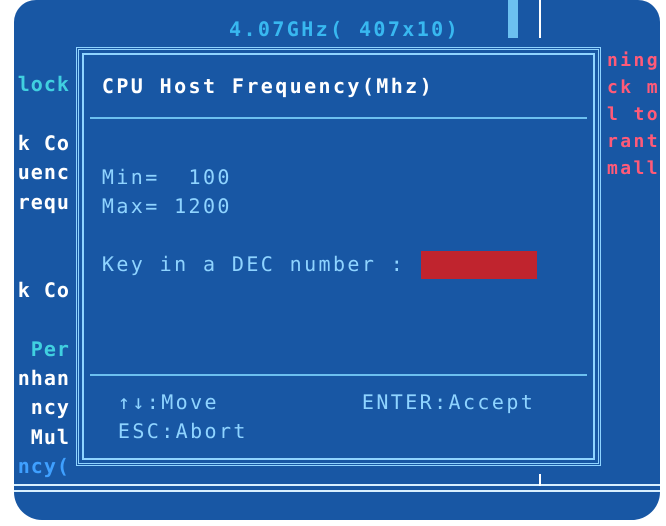  What do you see at coordinates (50, 437) in the screenshot?
I see `setting-label: Mul` at bounding box center [50, 437].